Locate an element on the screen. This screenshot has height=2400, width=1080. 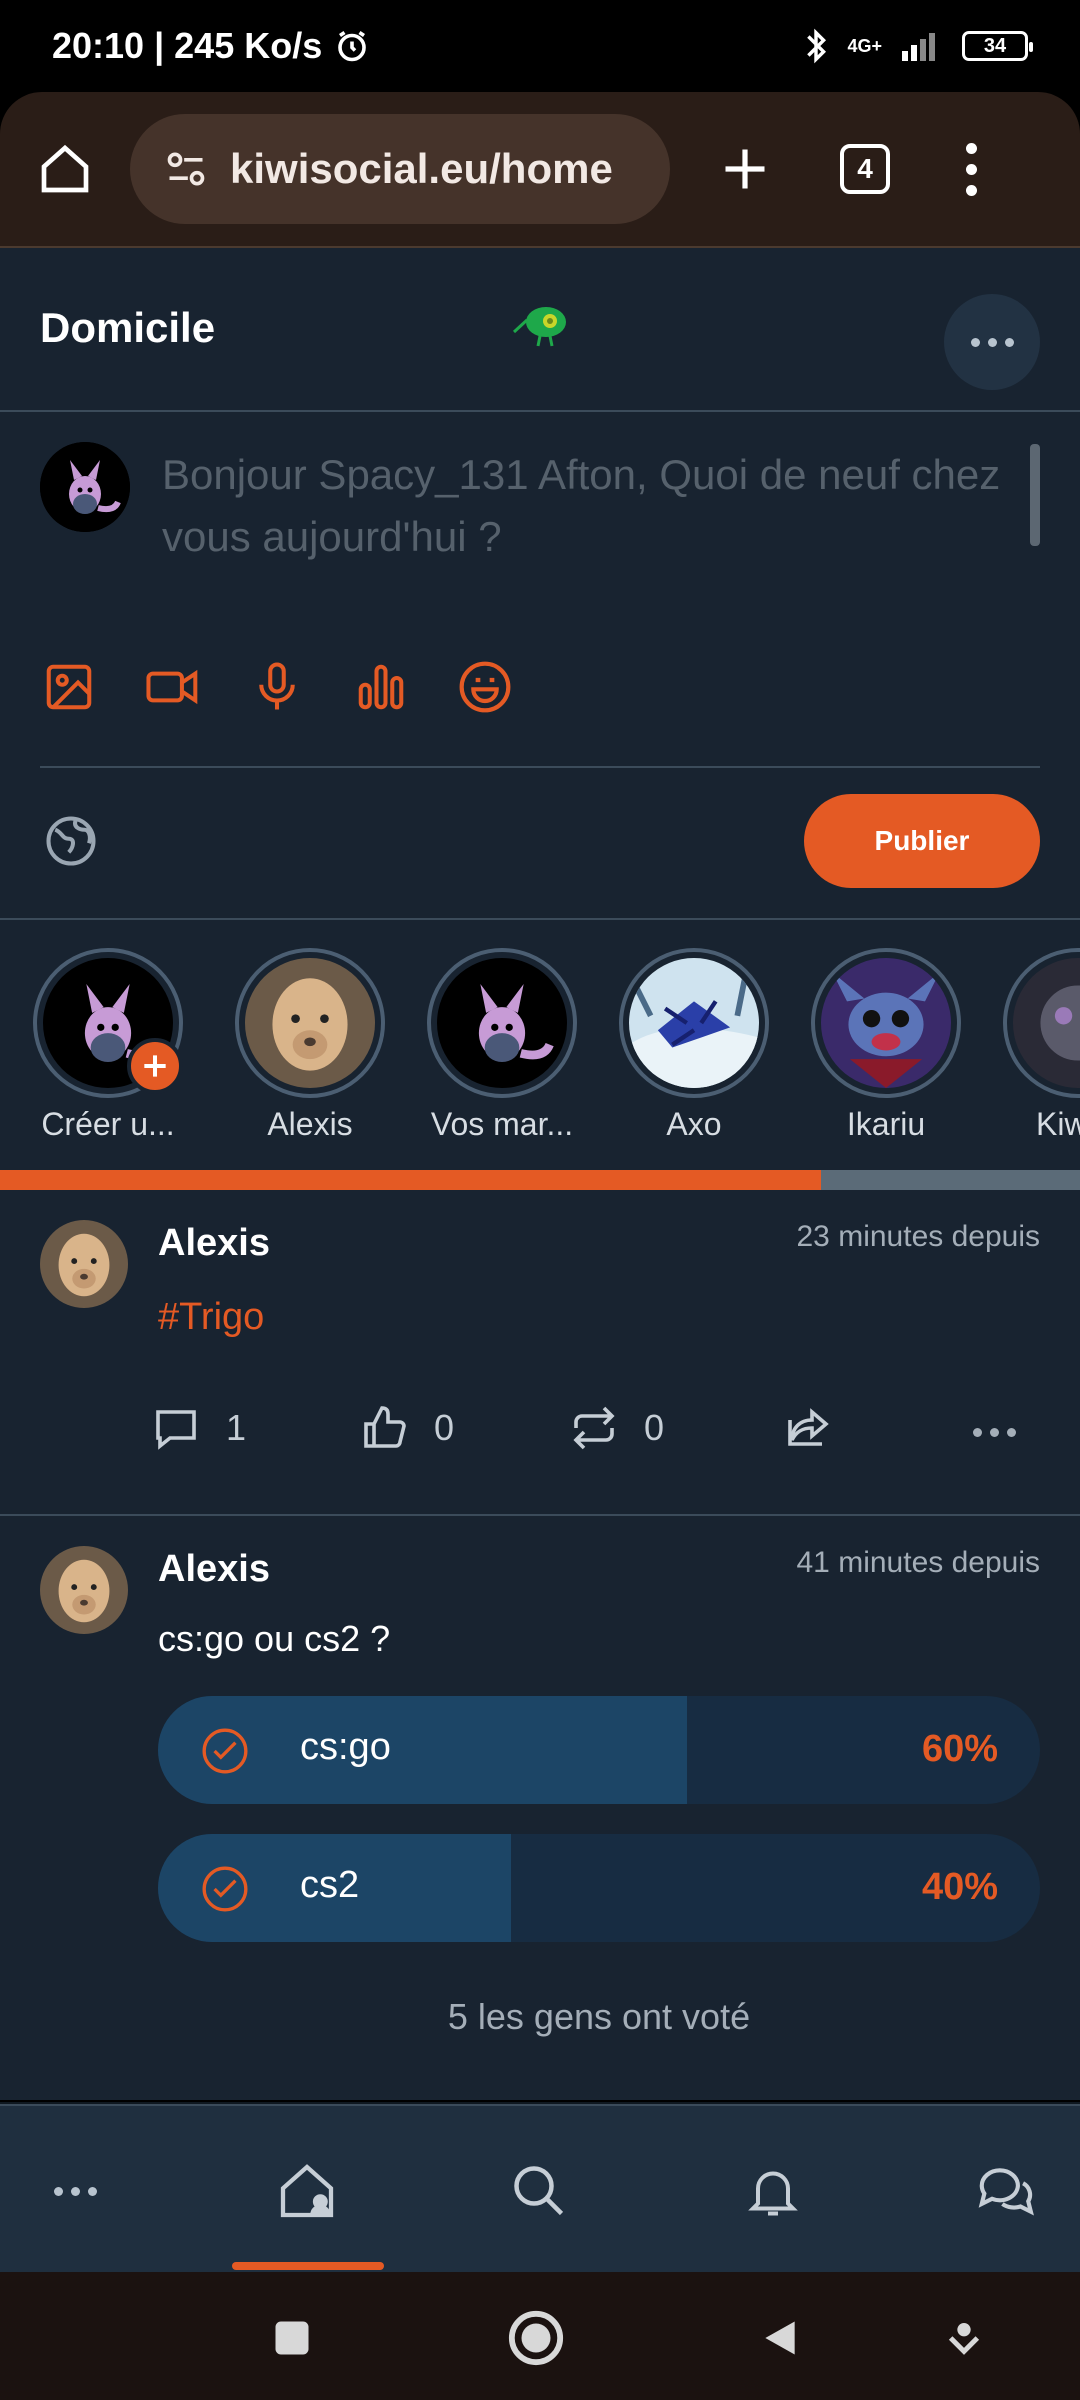
chevron-down-icon is located at coordinates (964, 2339).